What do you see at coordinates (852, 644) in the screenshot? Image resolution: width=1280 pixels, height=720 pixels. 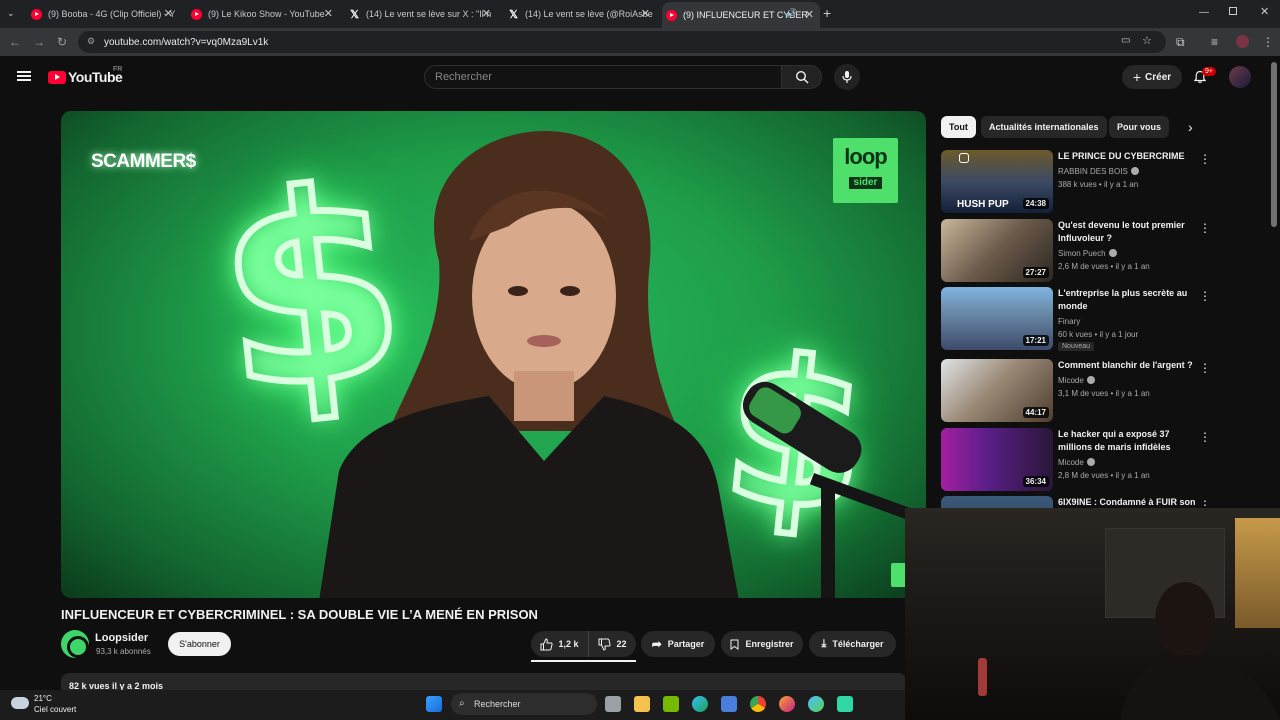 I see `download-button: ⤓ Télécharger` at bounding box center [852, 644].